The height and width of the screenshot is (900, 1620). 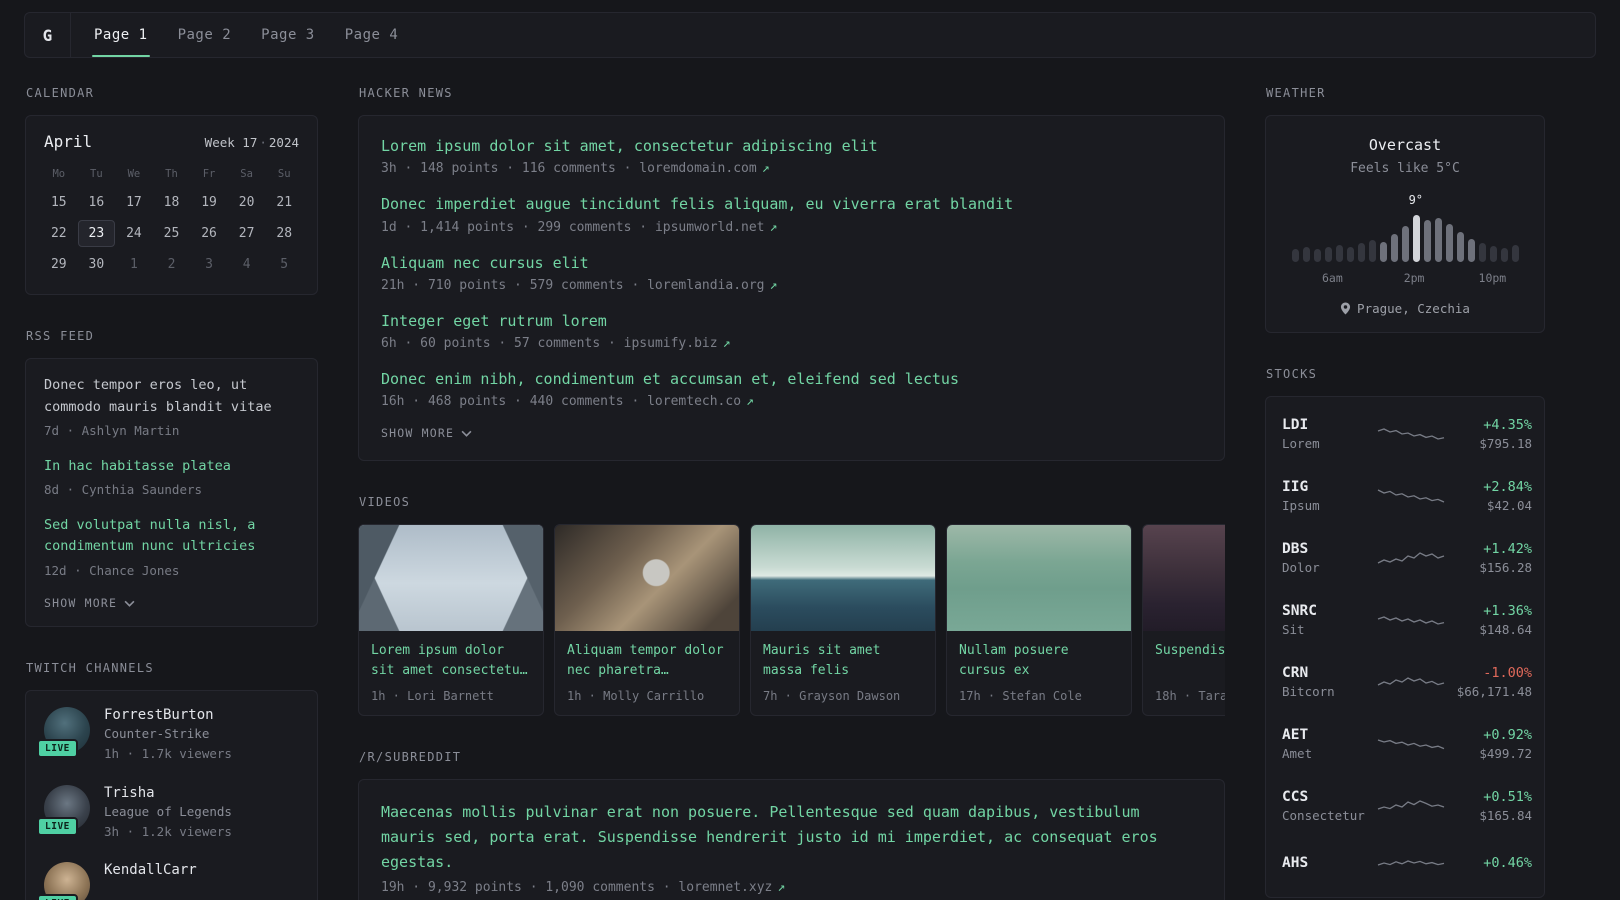 I want to click on stock-symbol: IIG, so click(x=1295, y=487).